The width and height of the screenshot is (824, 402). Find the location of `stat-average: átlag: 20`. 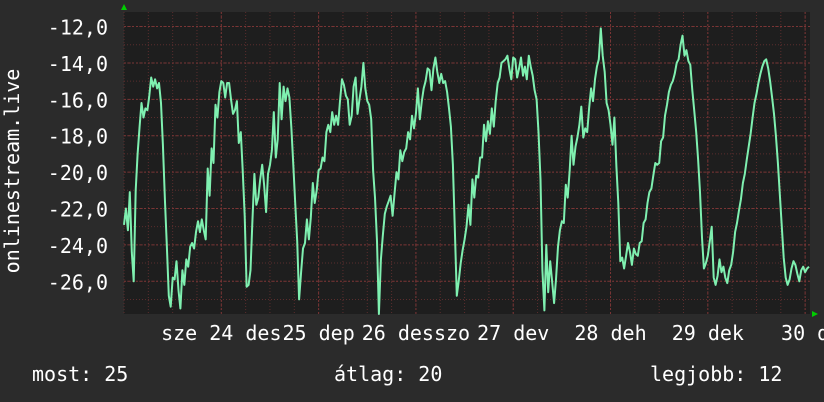

stat-average: átlag: 20 is located at coordinates (388, 374).